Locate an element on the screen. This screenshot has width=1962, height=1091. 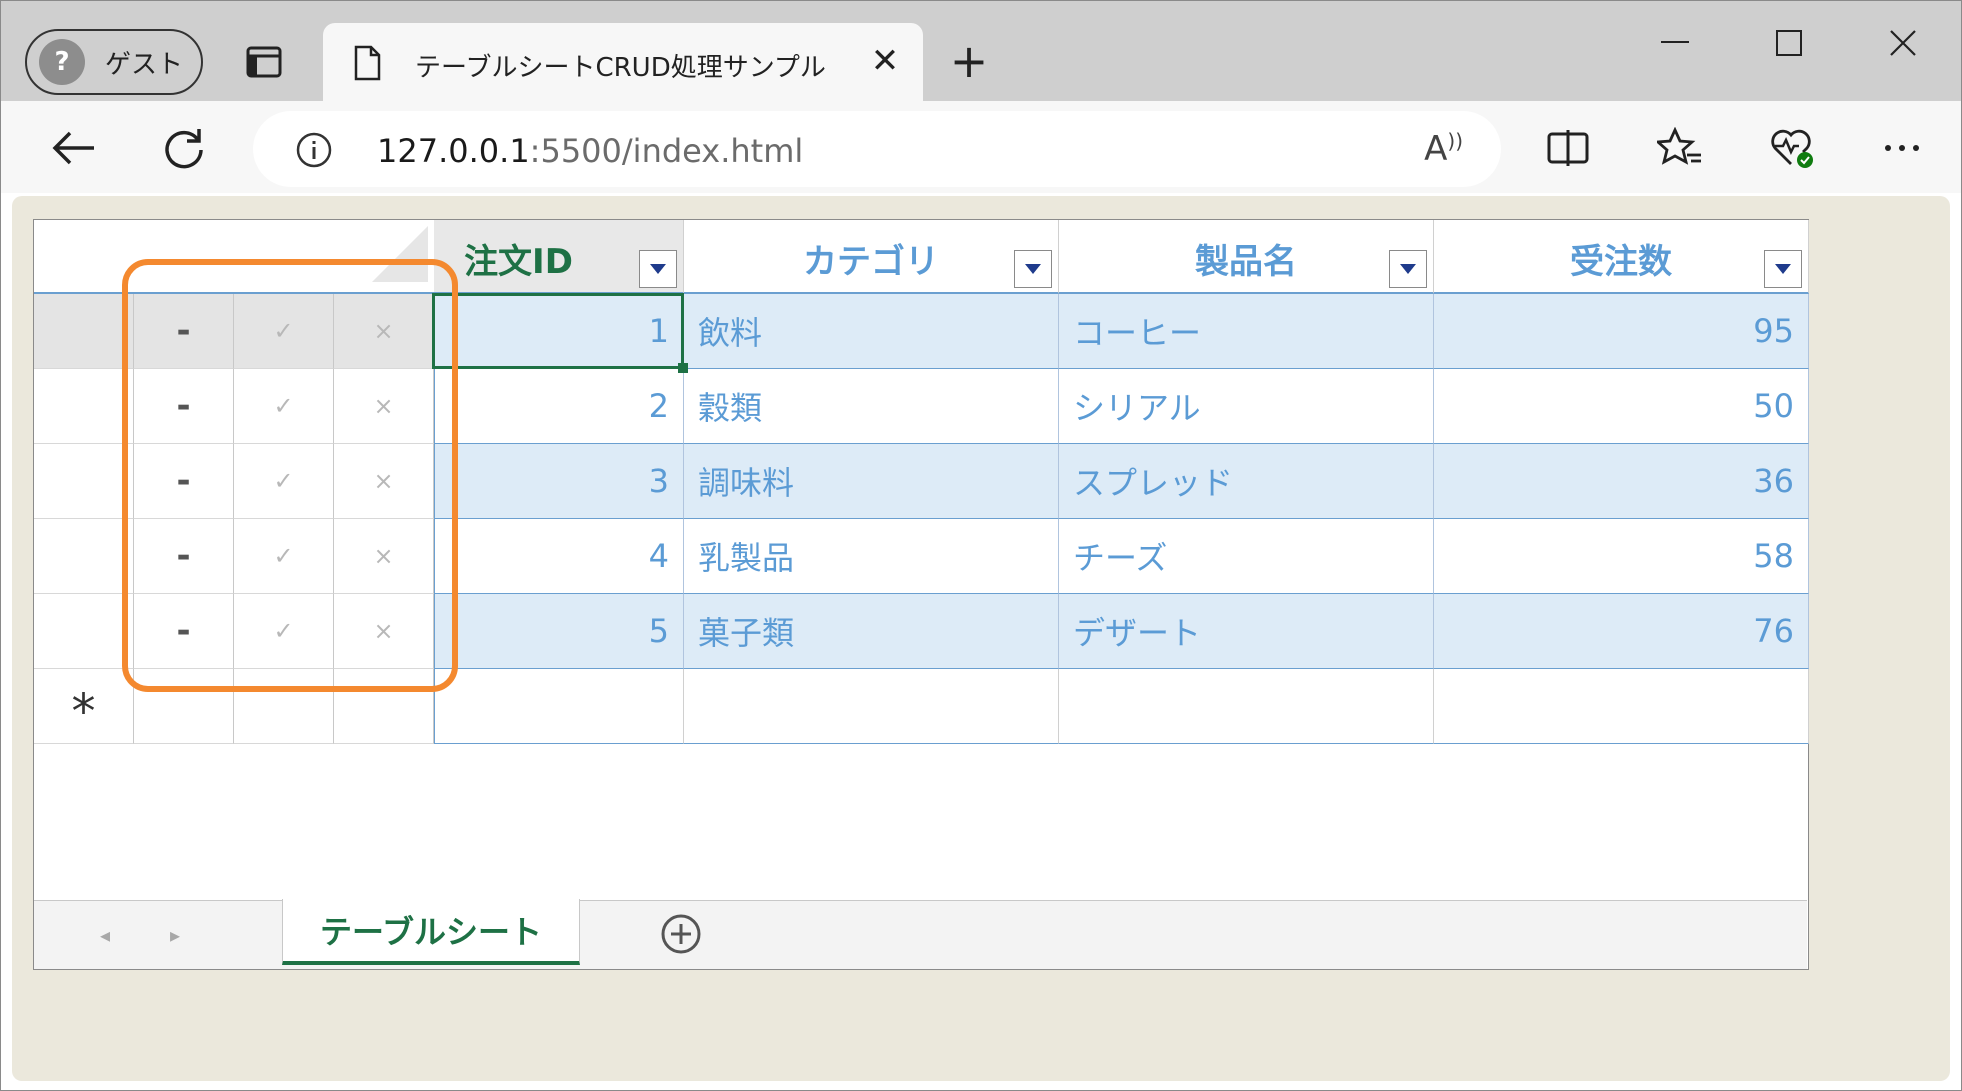
more-dots-icon is located at coordinates (1902, 148).